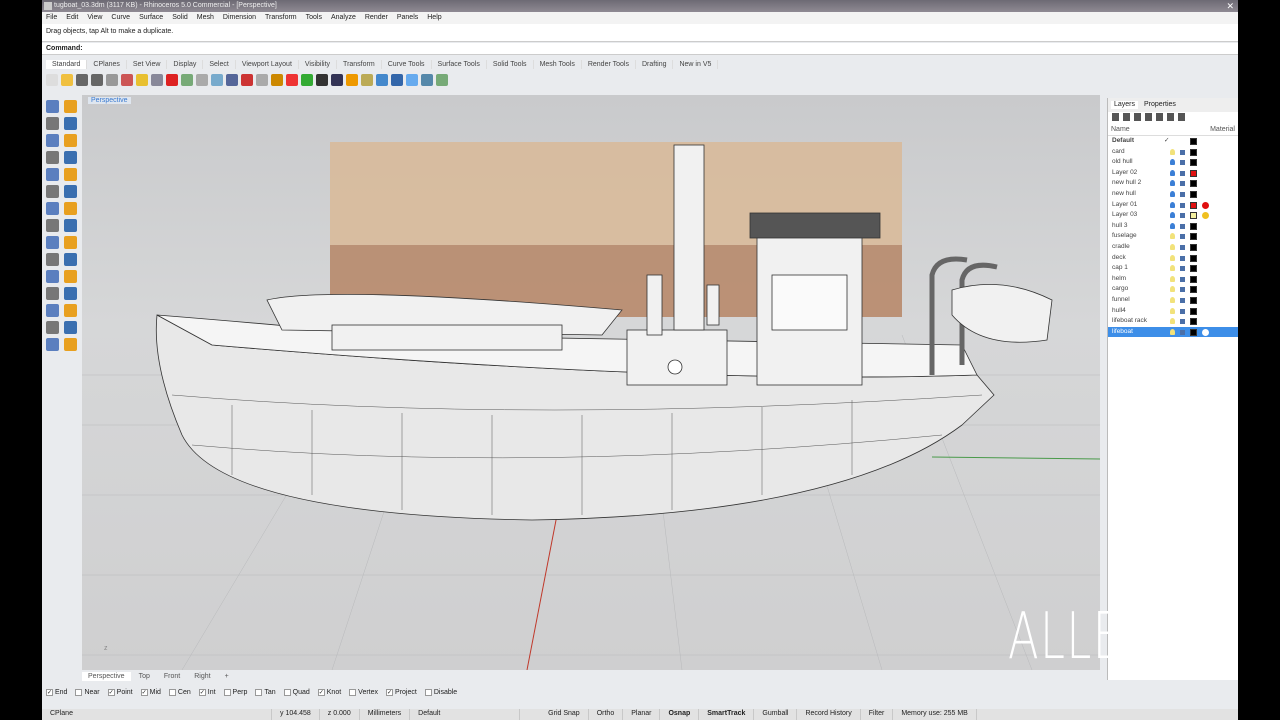 This screenshot has height=720, width=1280. I want to click on close-icon: ✕, so click(1230, 6).